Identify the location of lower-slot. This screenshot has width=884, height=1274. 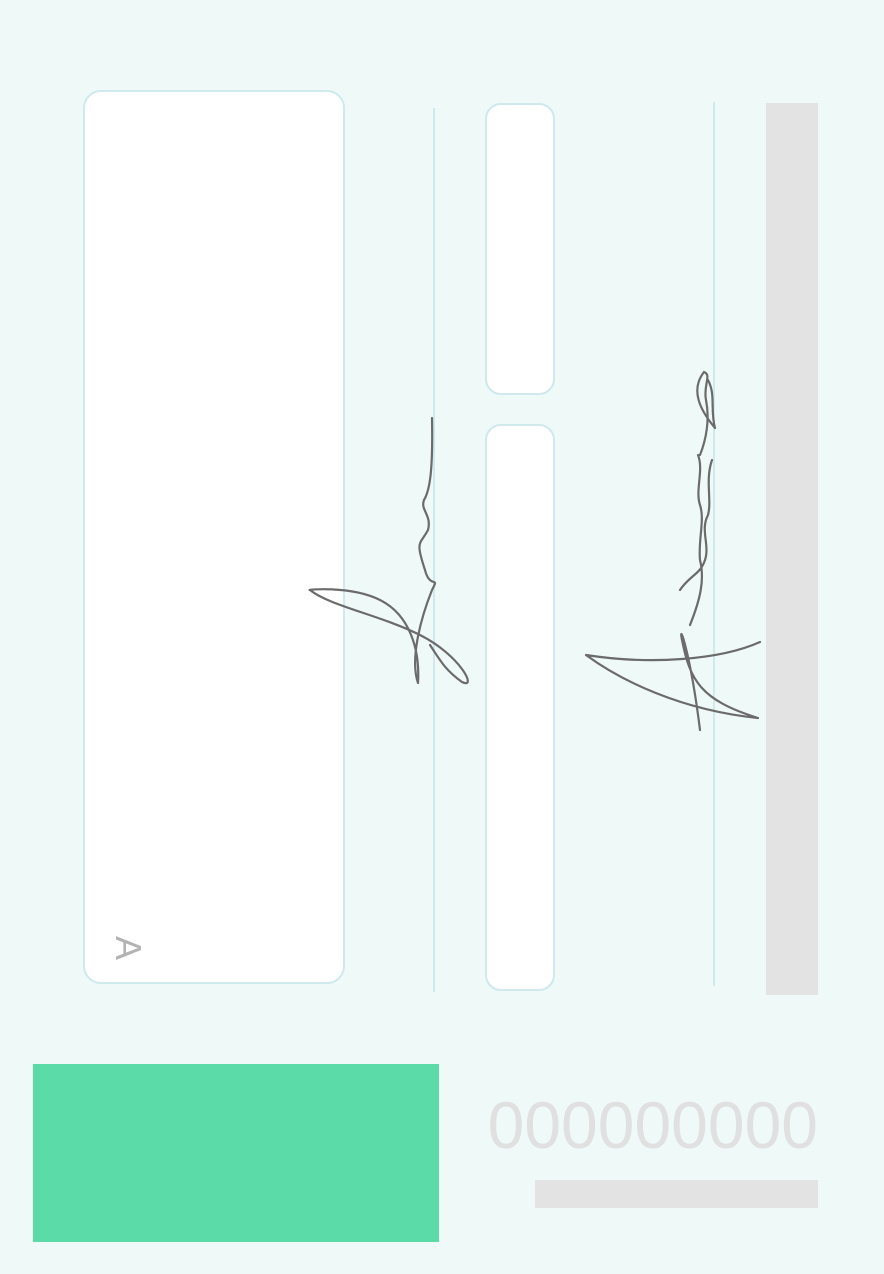
(520, 707).